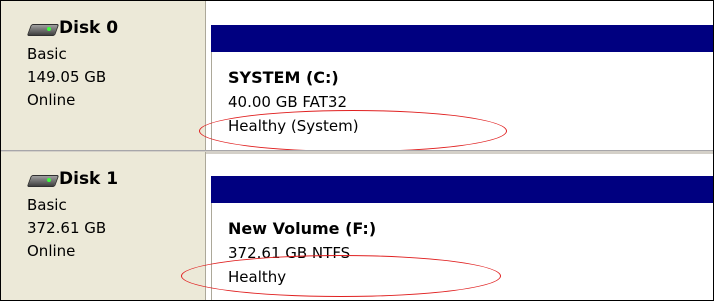  I want to click on disk-info-panel: Disk 0 Basic 149.05 GB Online, so click(103, 76).